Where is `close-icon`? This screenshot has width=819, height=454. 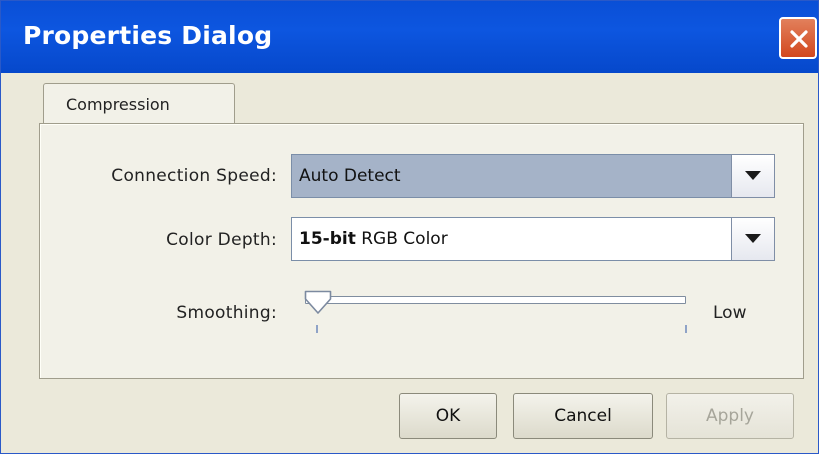 close-icon is located at coordinates (799, 39).